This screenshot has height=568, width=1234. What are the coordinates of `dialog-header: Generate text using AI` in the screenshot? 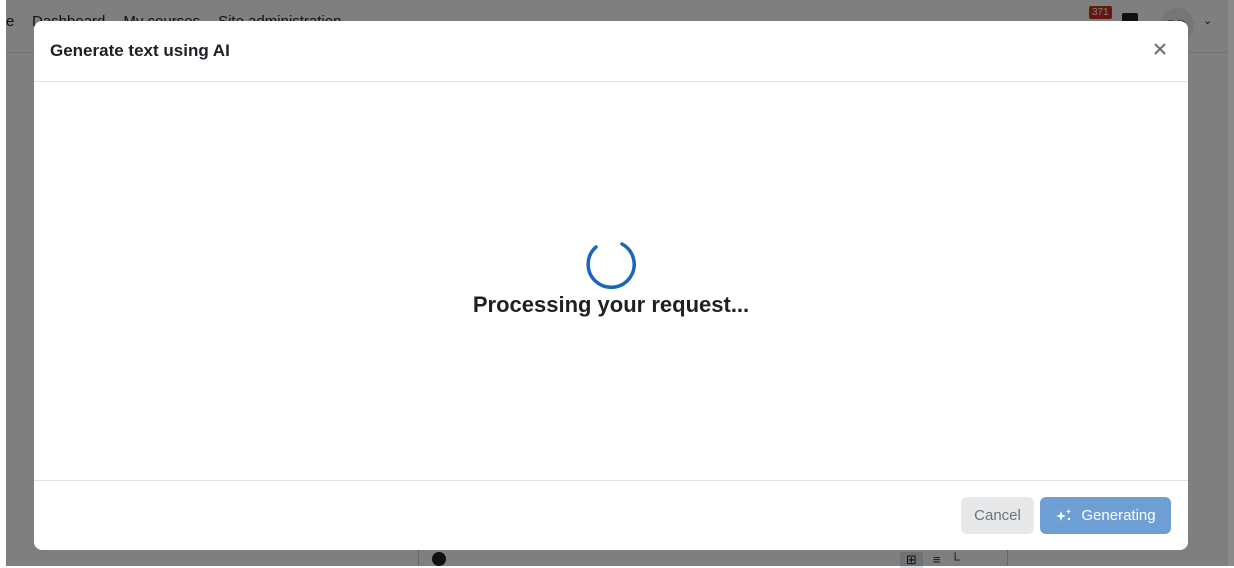 It's located at (611, 51).